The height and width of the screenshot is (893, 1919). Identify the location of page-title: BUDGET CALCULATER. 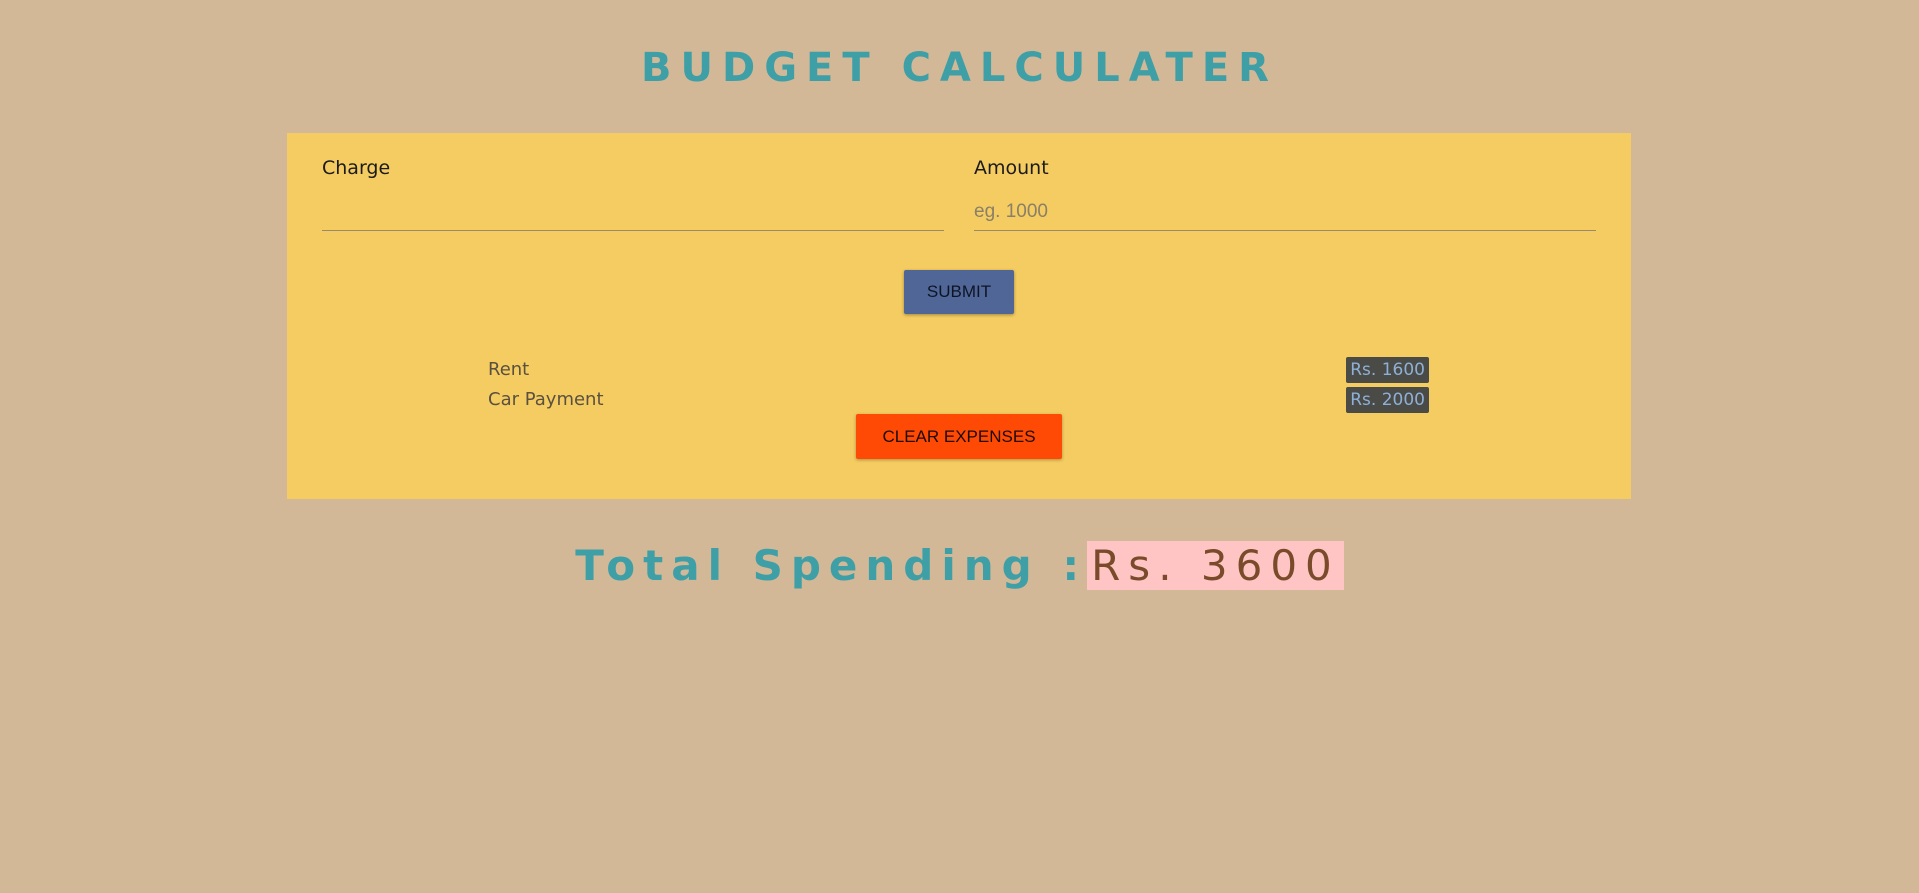
(959, 68).